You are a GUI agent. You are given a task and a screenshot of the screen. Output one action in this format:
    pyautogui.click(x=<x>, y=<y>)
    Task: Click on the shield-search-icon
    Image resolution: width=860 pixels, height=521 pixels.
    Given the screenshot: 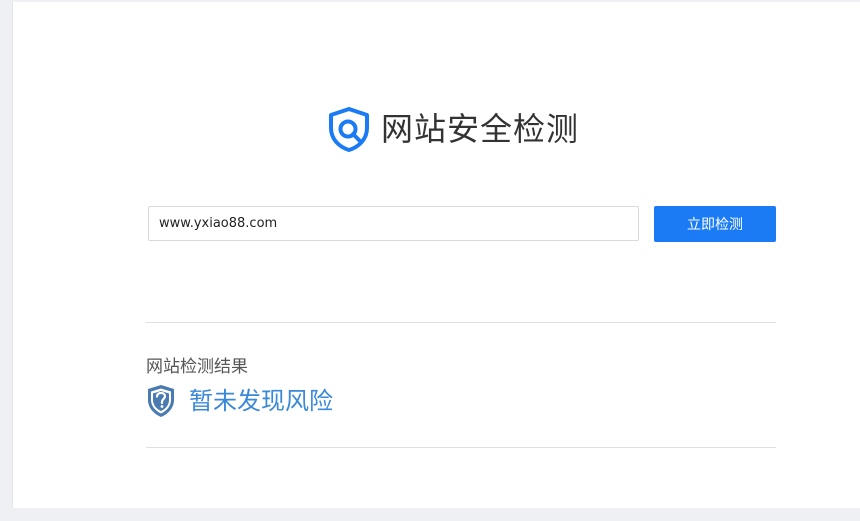 What is the action you would take?
    pyautogui.click(x=349, y=129)
    